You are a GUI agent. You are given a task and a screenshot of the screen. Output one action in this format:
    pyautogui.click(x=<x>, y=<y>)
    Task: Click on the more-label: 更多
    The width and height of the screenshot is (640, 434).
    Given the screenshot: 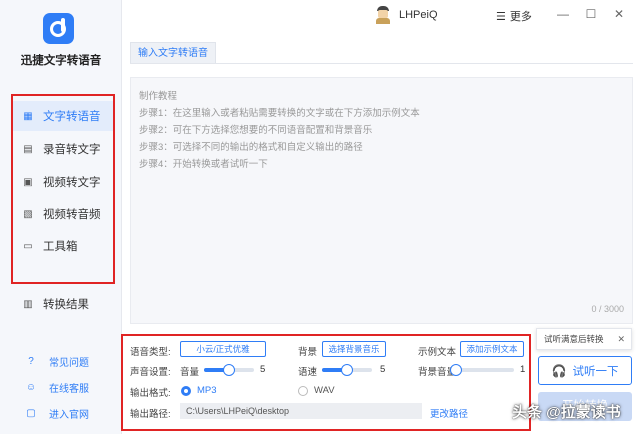 What is the action you would take?
    pyautogui.click(x=520, y=17)
    